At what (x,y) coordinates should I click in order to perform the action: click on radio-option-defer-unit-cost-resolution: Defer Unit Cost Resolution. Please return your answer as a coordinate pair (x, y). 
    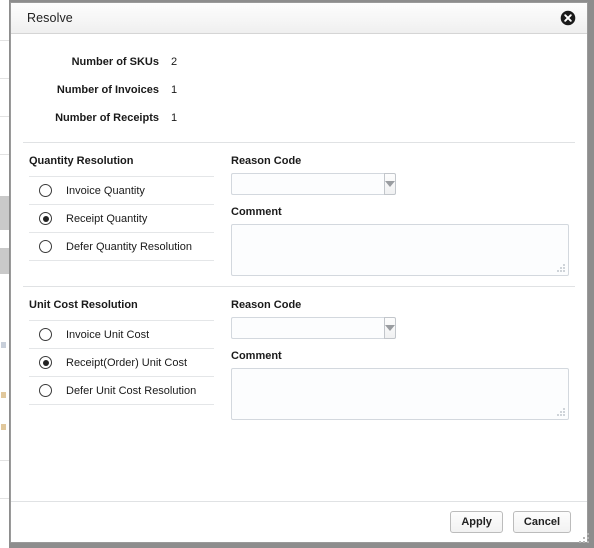
    Looking at the image, I should click on (121, 391).